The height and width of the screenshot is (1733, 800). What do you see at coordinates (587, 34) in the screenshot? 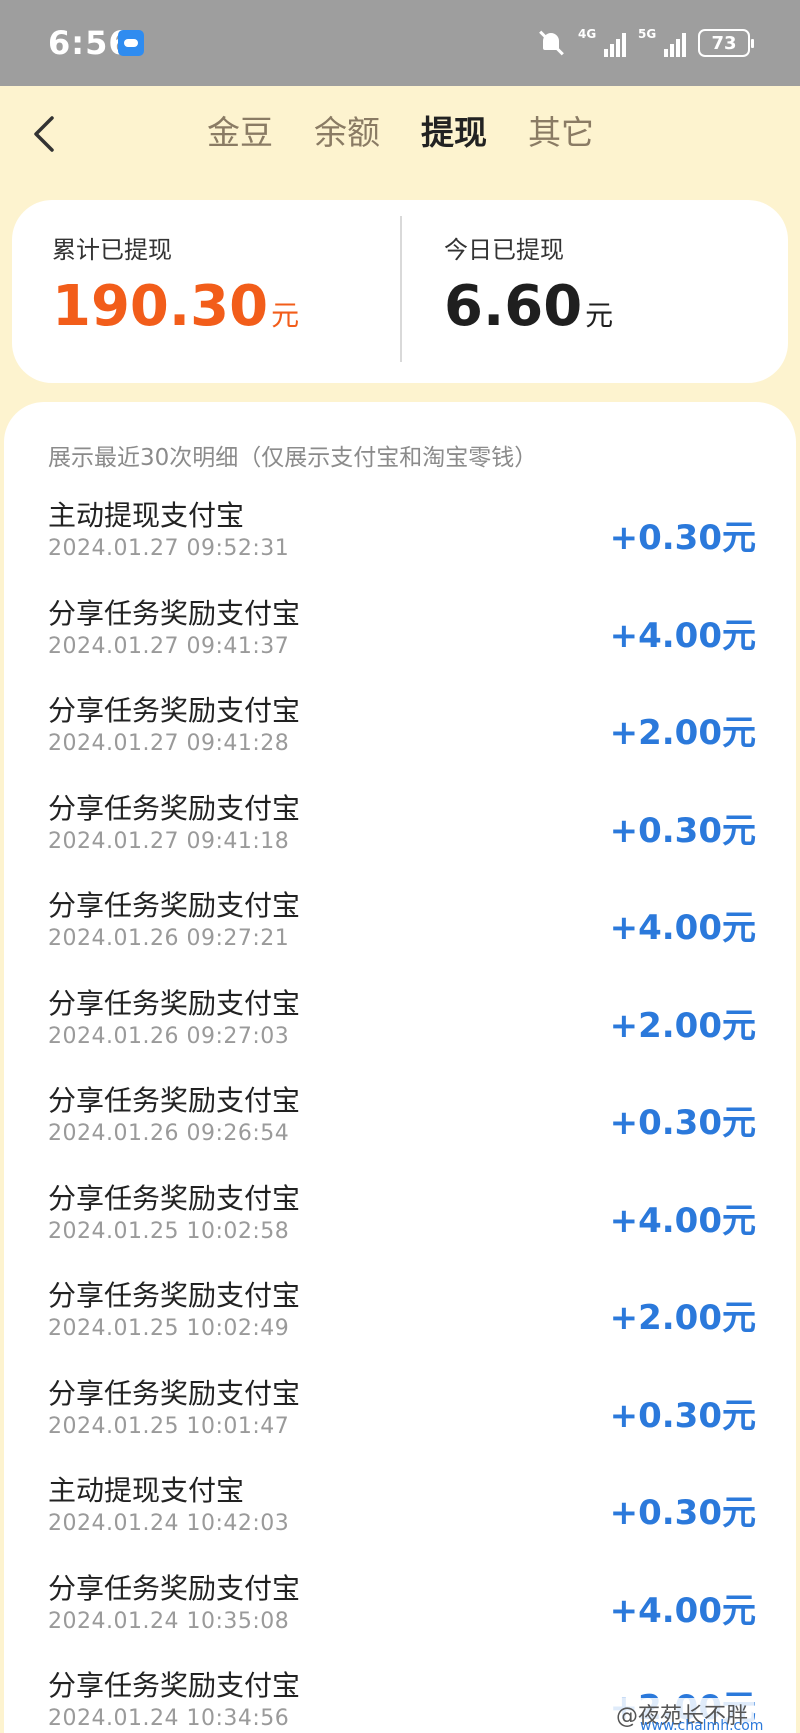
I see `network-type-4g: 4G` at bounding box center [587, 34].